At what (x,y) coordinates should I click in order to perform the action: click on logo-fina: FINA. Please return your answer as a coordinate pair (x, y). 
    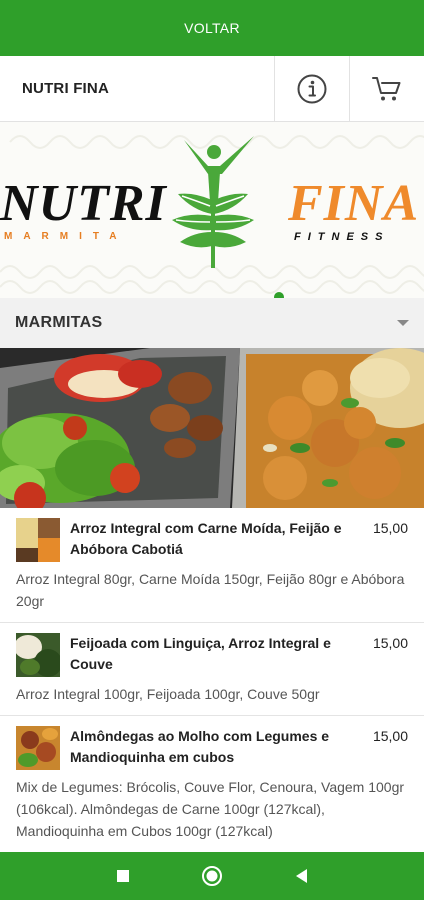
    Looking at the image, I should click on (354, 203).